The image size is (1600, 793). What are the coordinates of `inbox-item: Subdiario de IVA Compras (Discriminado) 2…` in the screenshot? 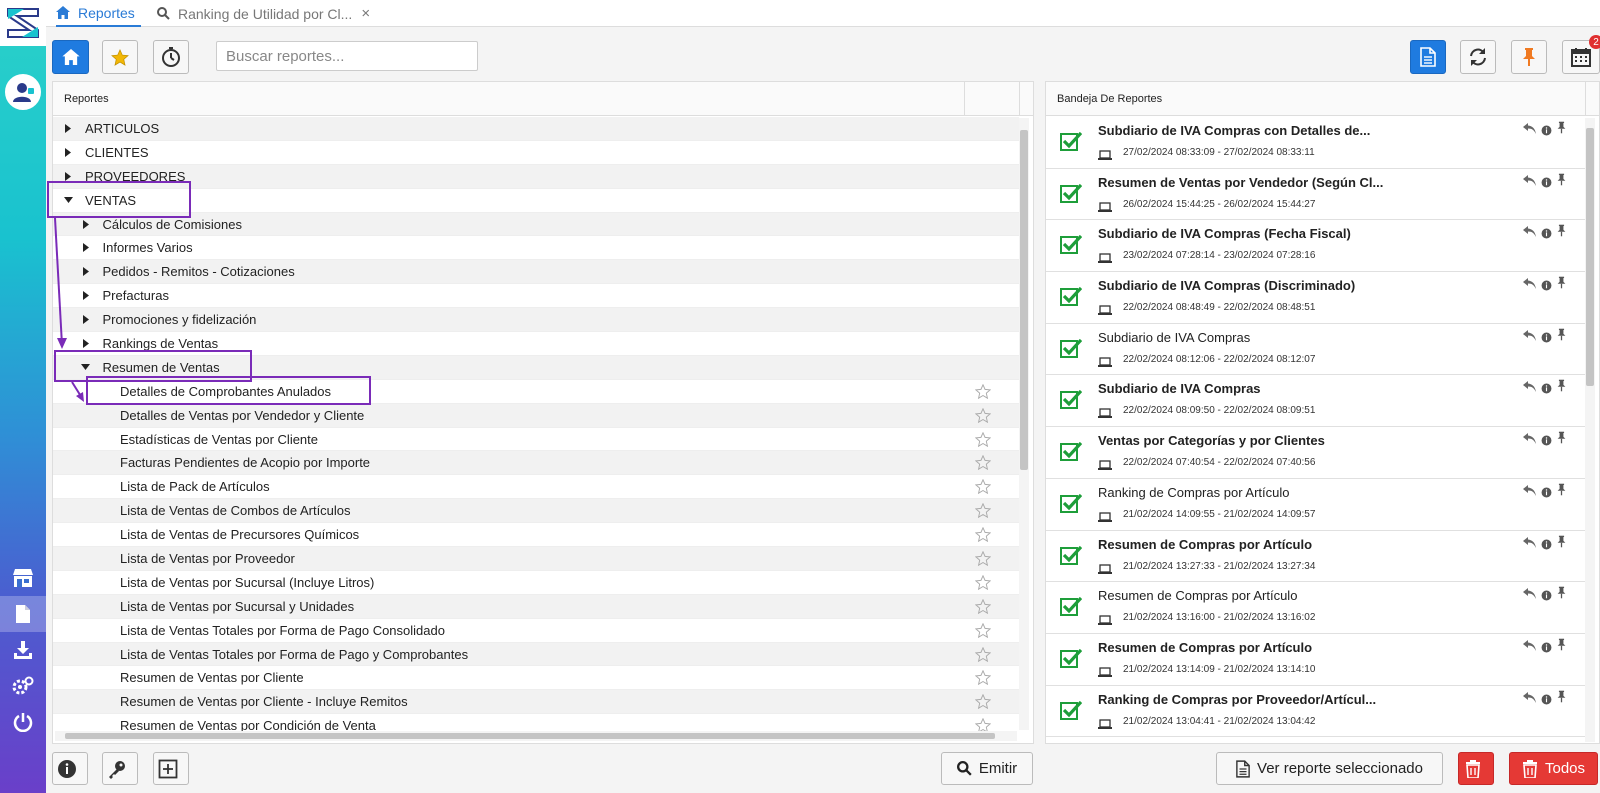 It's located at (1316, 298).